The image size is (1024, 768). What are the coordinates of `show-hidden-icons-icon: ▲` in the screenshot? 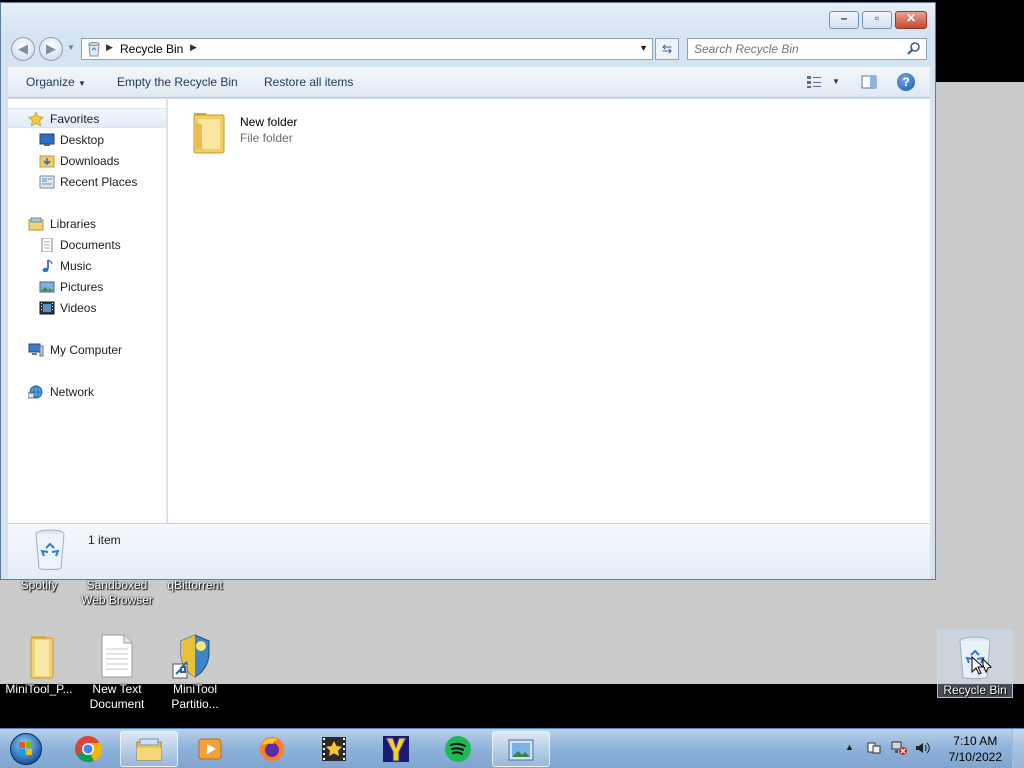 It's located at (849, 747).